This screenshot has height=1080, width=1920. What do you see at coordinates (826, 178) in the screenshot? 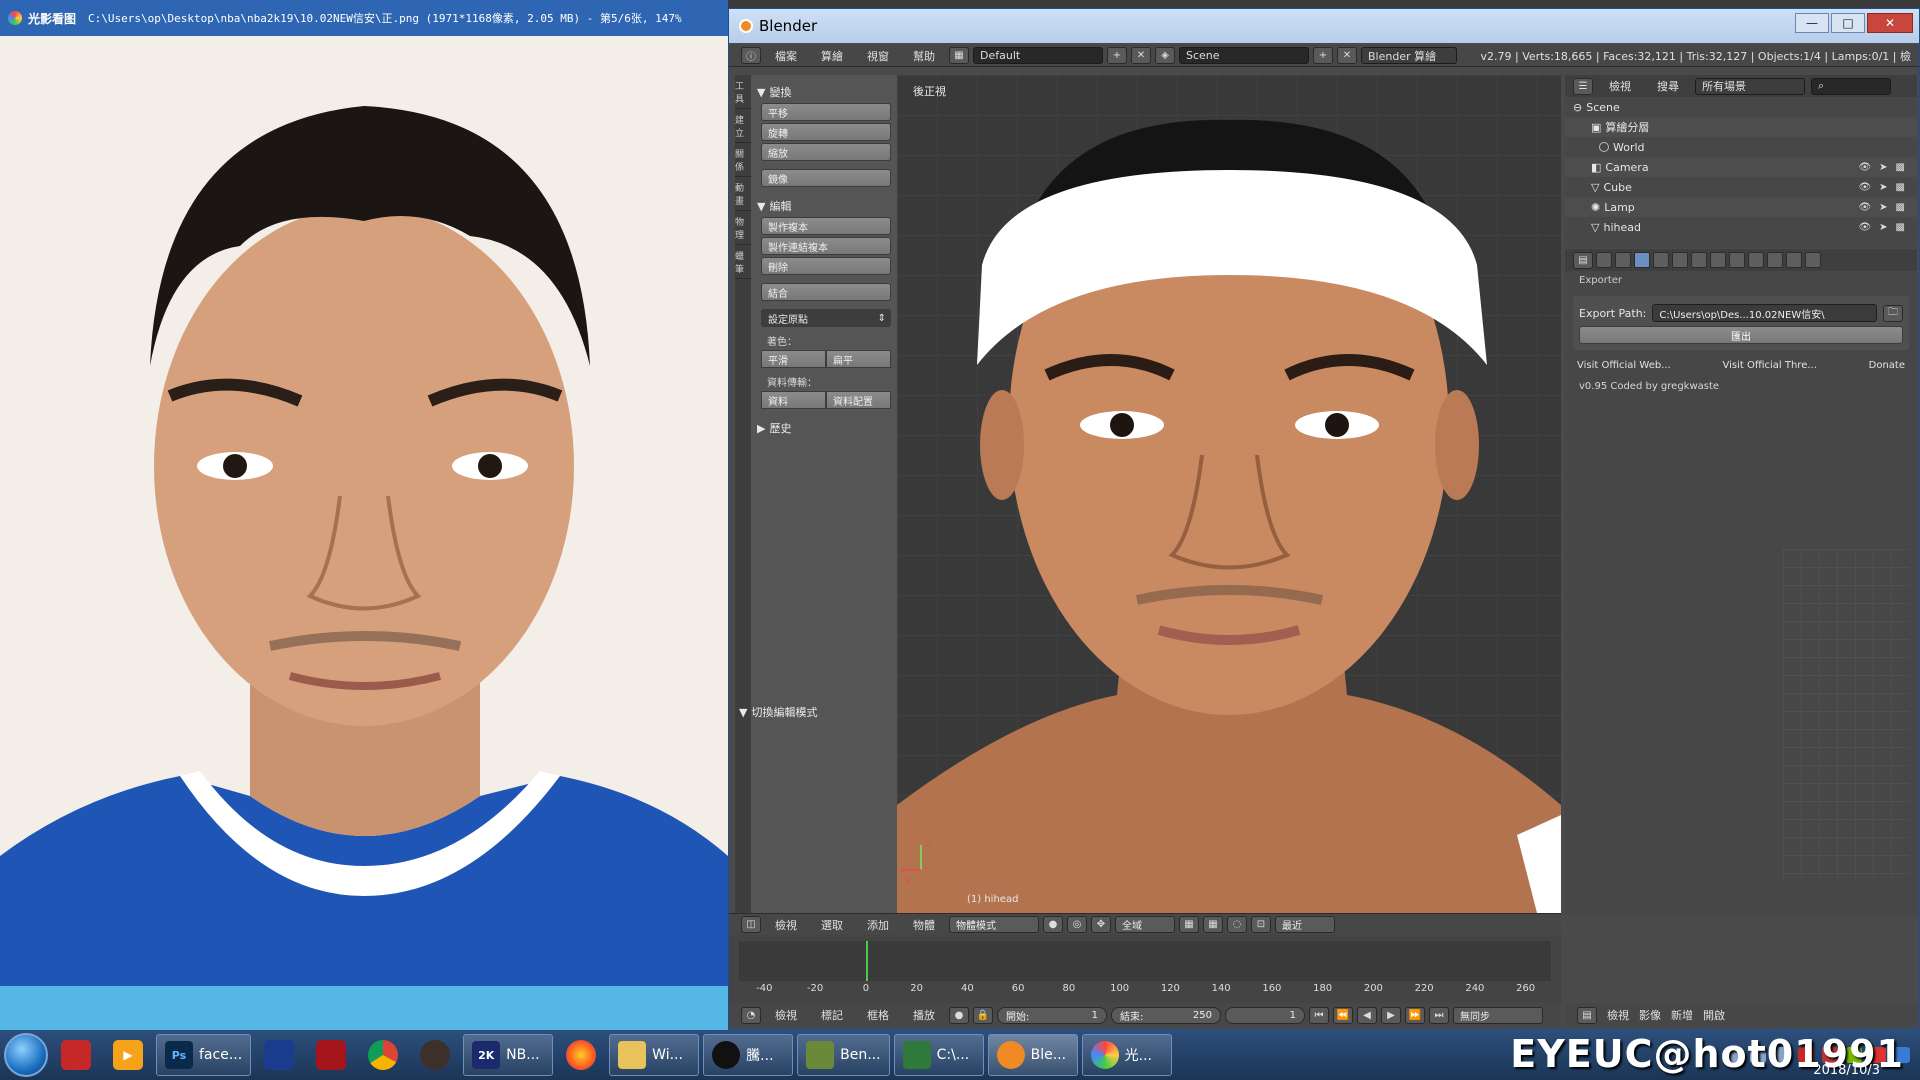
I see `mirror-button: 鏡像` at bounding box center [826, 178].